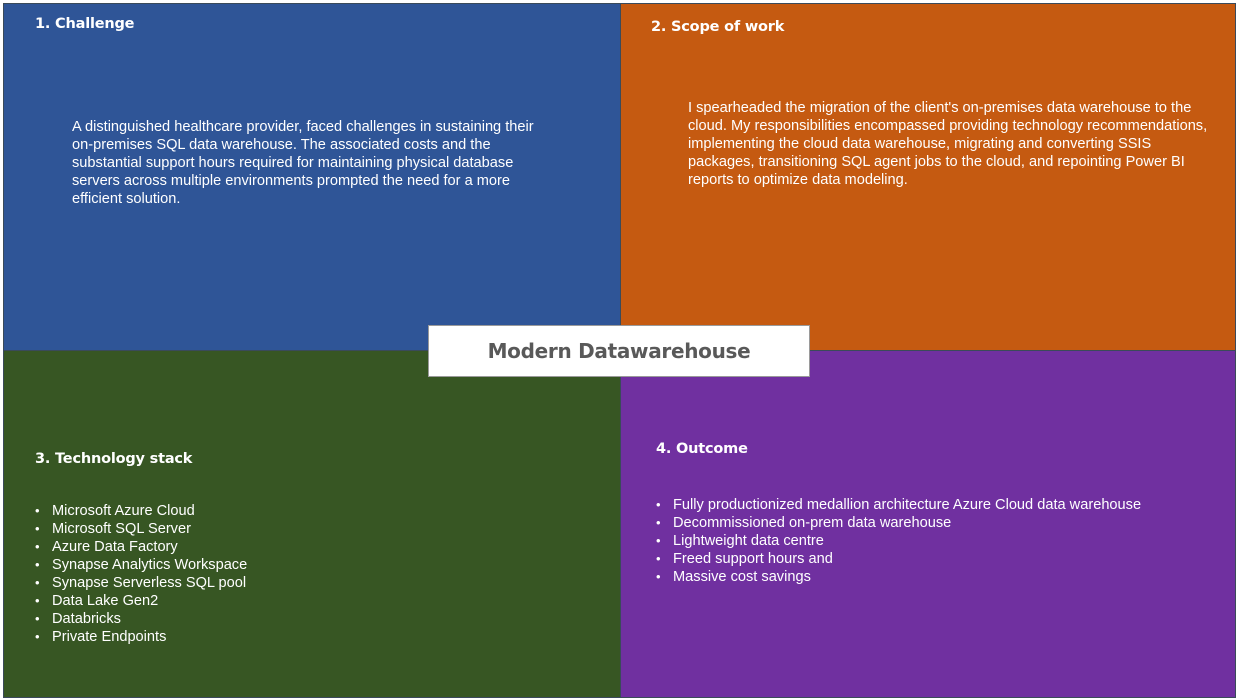 This screenshot has height=700, width=1239. Describe the element at coordinates (114, 459) in the screenshot. I see `tech-stack-heading: 3. Technology stack` at that location.